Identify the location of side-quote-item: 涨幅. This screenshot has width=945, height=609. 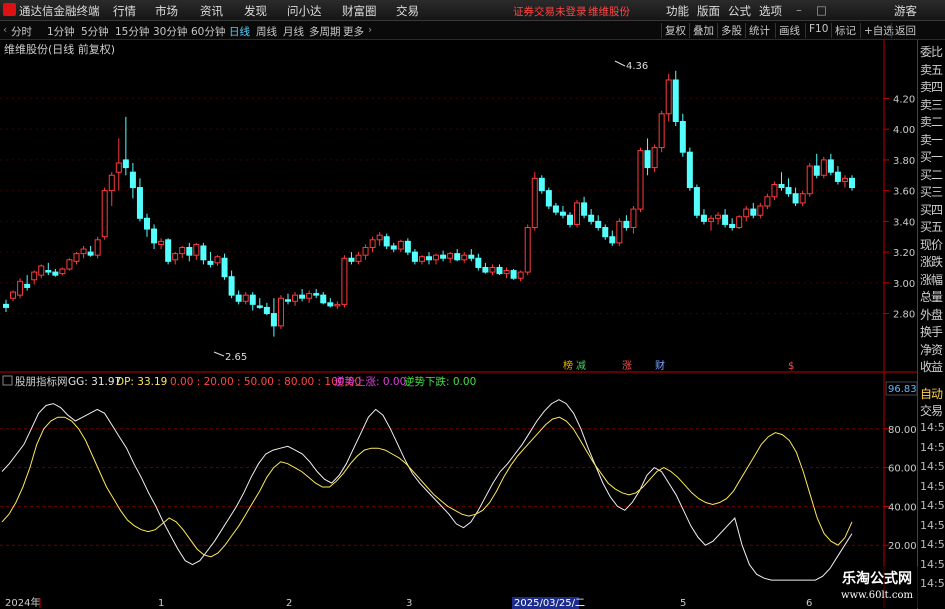
(931, 279).